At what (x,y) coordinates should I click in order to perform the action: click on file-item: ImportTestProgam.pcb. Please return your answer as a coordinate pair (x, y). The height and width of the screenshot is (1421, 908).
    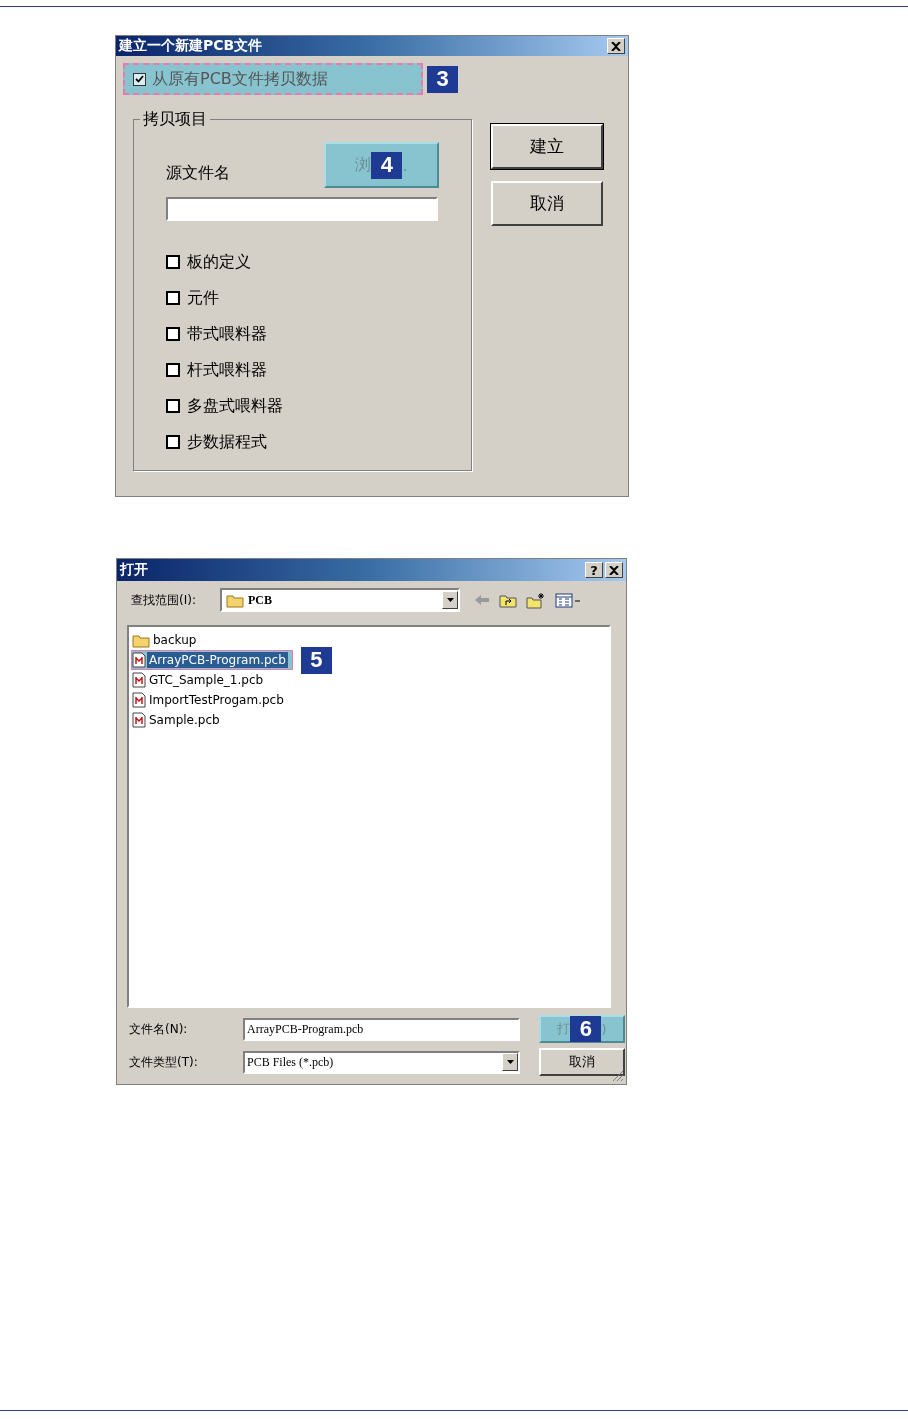
    Looking at the image, I should click on (211, 700).